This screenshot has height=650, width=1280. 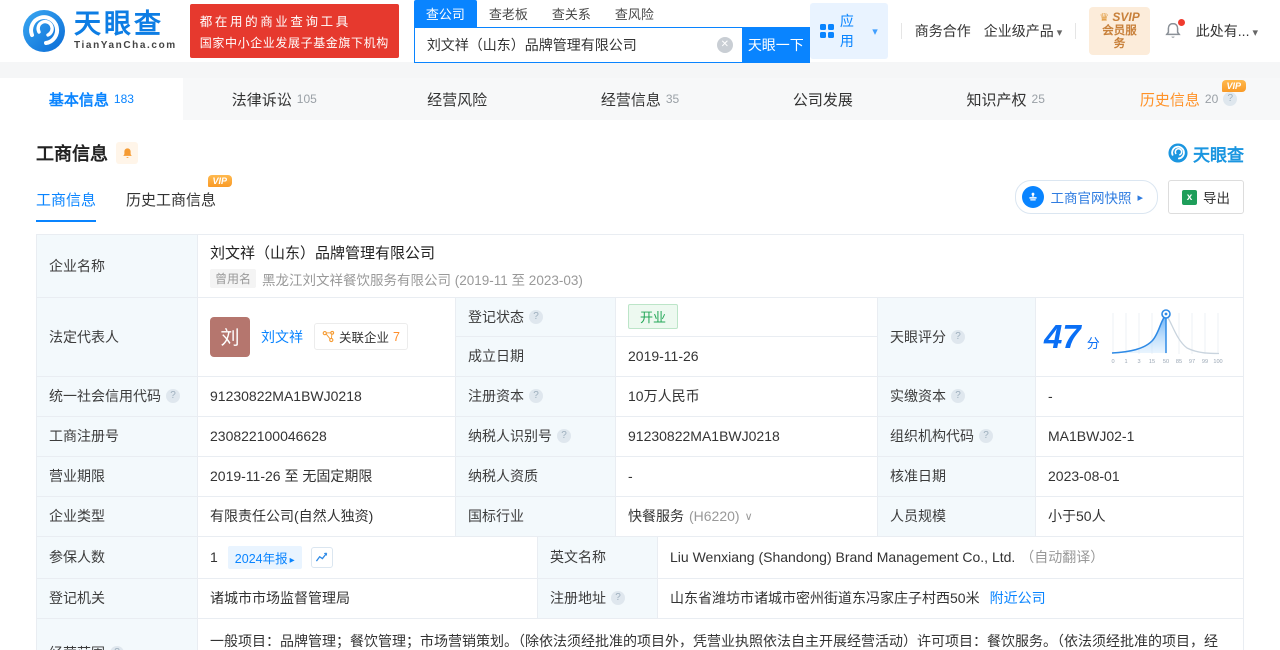 I want to click on score-widget: 47 分 0 1 3 15 50 85 97 99 100, so click(x=1139, y=337).